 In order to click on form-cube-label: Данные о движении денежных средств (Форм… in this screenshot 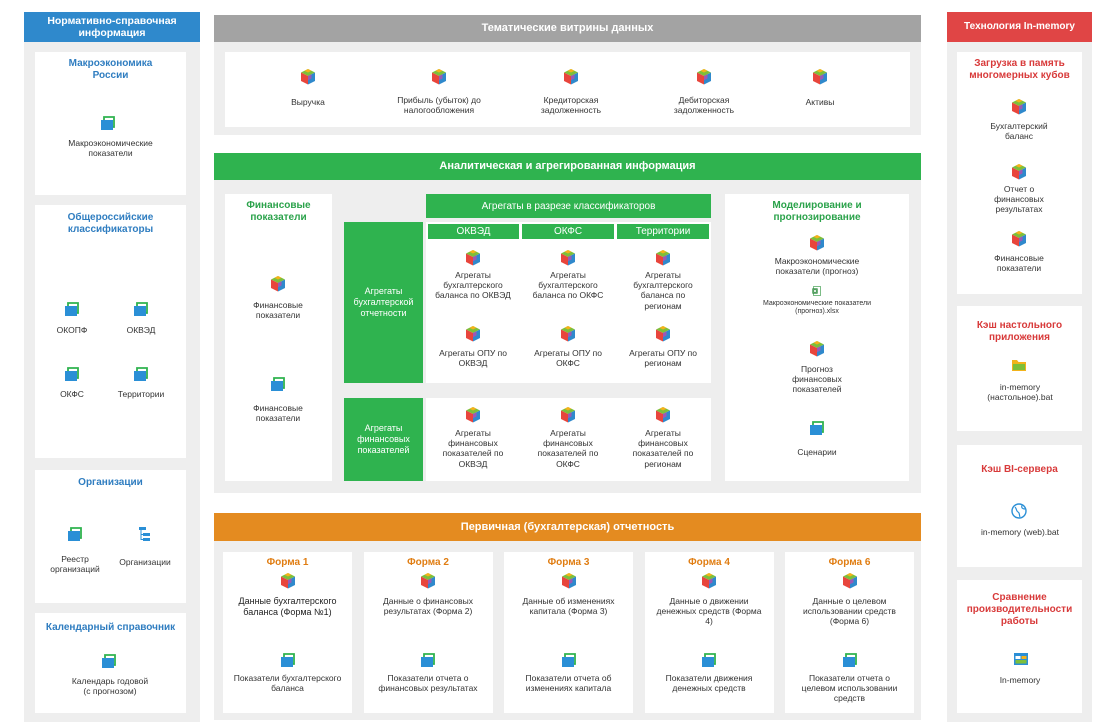, I will do `click(709, 611)`.